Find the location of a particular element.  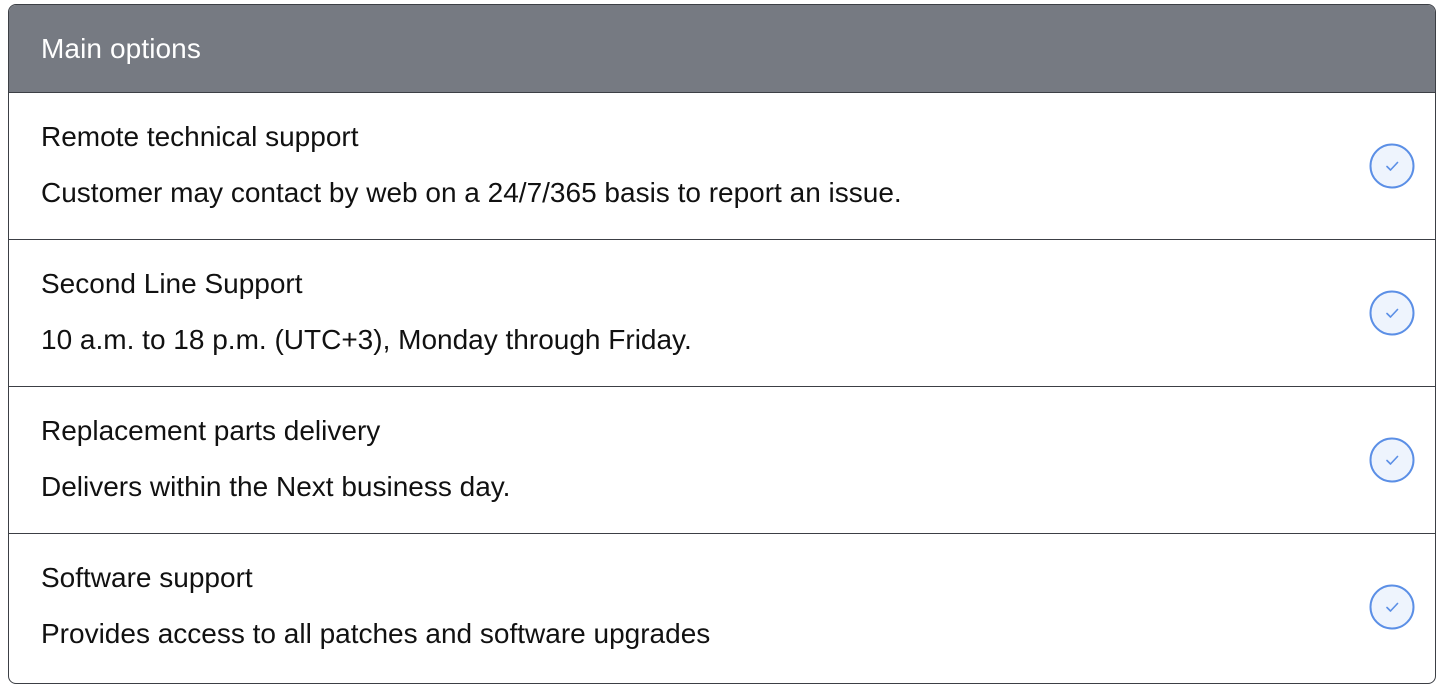

option-title: Replacement parts delivery is located at coordinates (211, 430).